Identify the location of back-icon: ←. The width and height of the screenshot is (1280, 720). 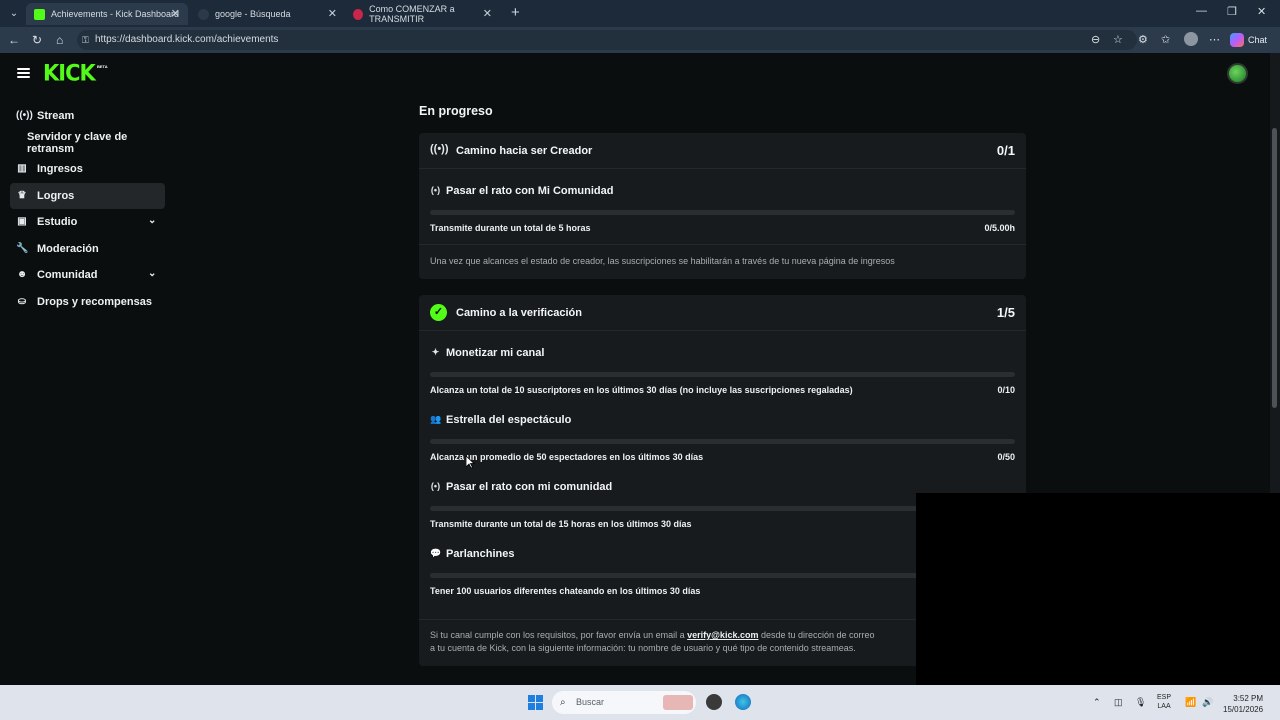
(14, 40).